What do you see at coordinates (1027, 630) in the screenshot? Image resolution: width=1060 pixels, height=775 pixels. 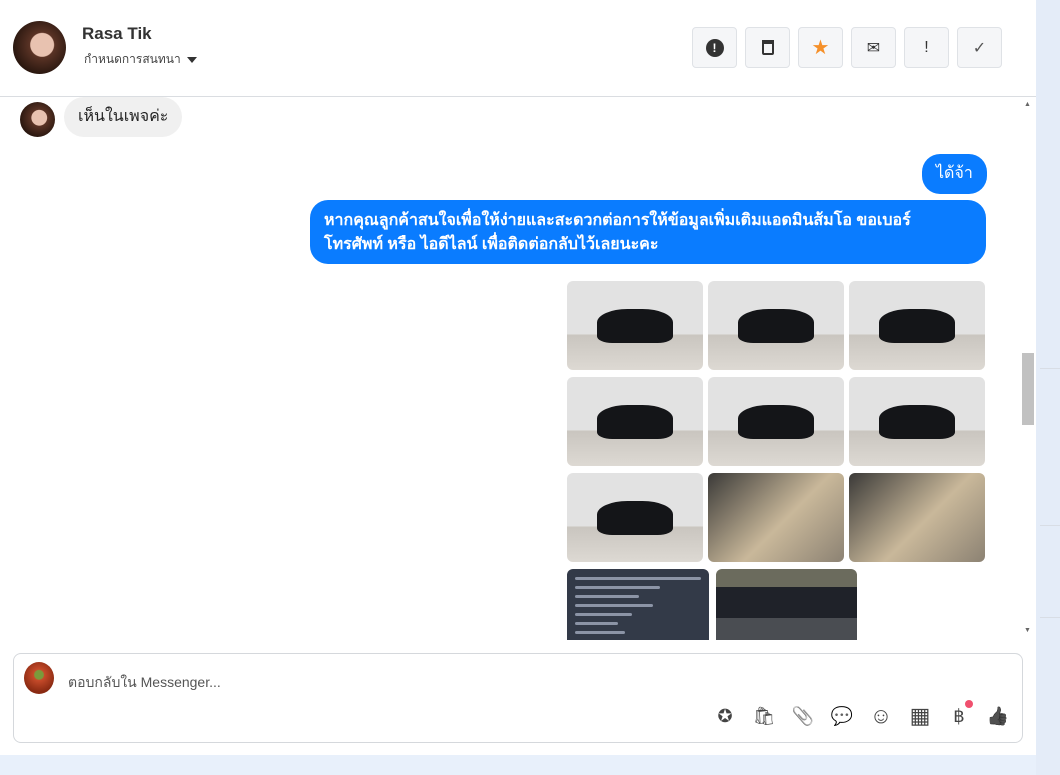 I see `scroll-down-icon: ▼` at bounding box center [1027, 630].